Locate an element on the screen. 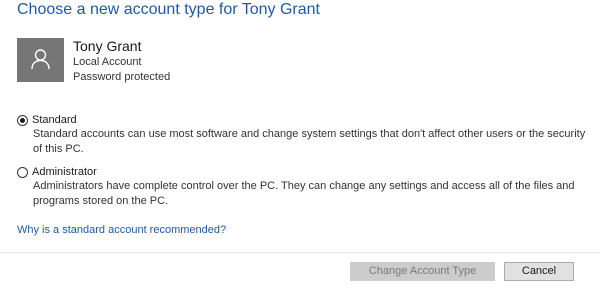  password-status: Password protected is located at coordinates (122, 77).